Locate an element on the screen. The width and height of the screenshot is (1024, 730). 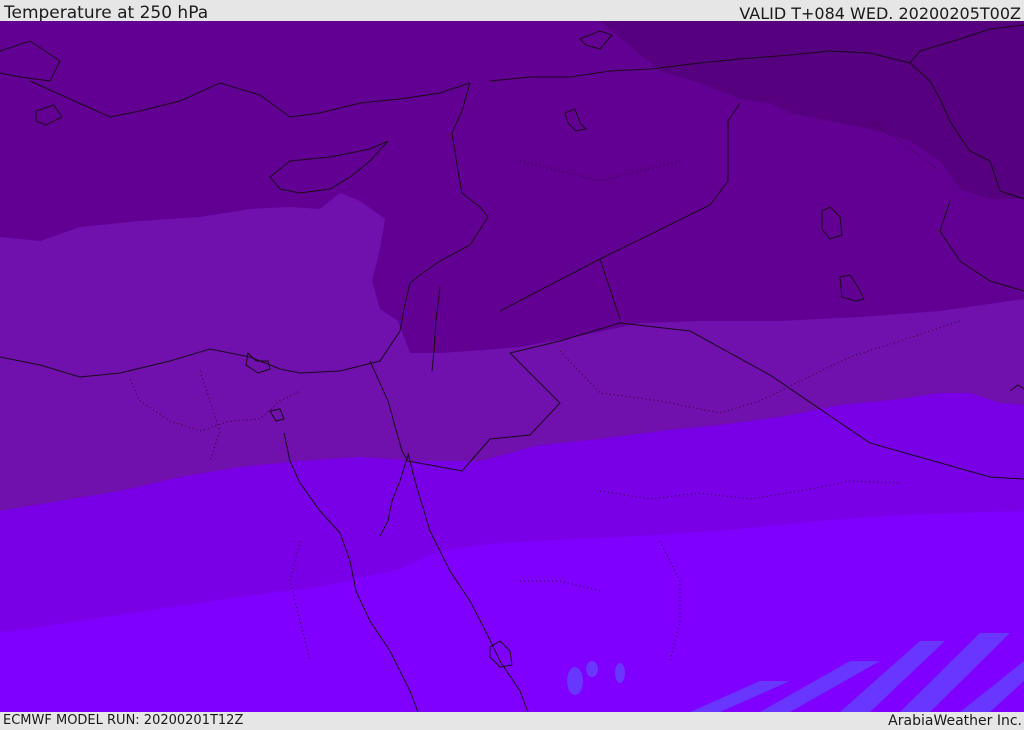
model-run-label: ECMWF MODEL RUN: 20200201T12Z is located at coordinates (123, 720).